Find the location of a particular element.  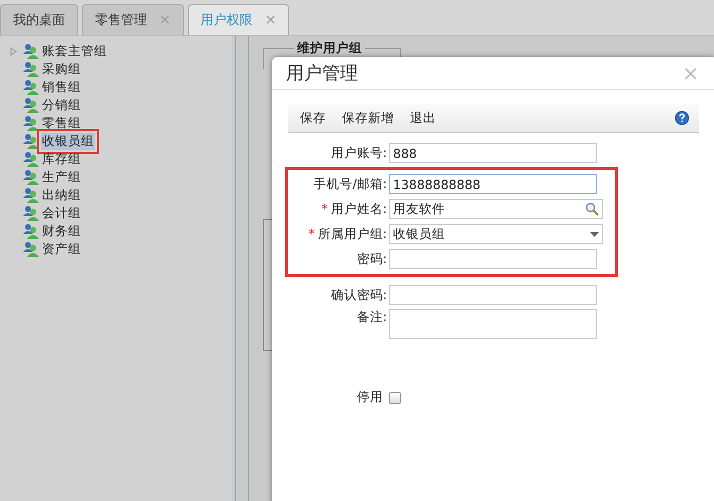

tree-item: 生产组 is located at coordinates (61, 177).